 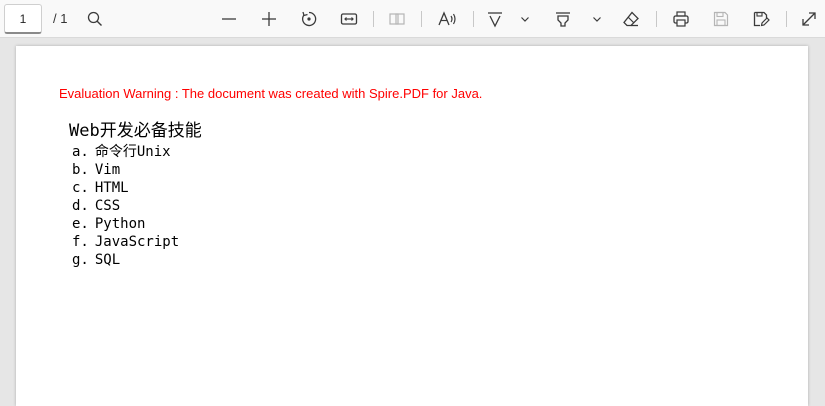 I want to click on list-marker: g., so click(x=80, y=260).